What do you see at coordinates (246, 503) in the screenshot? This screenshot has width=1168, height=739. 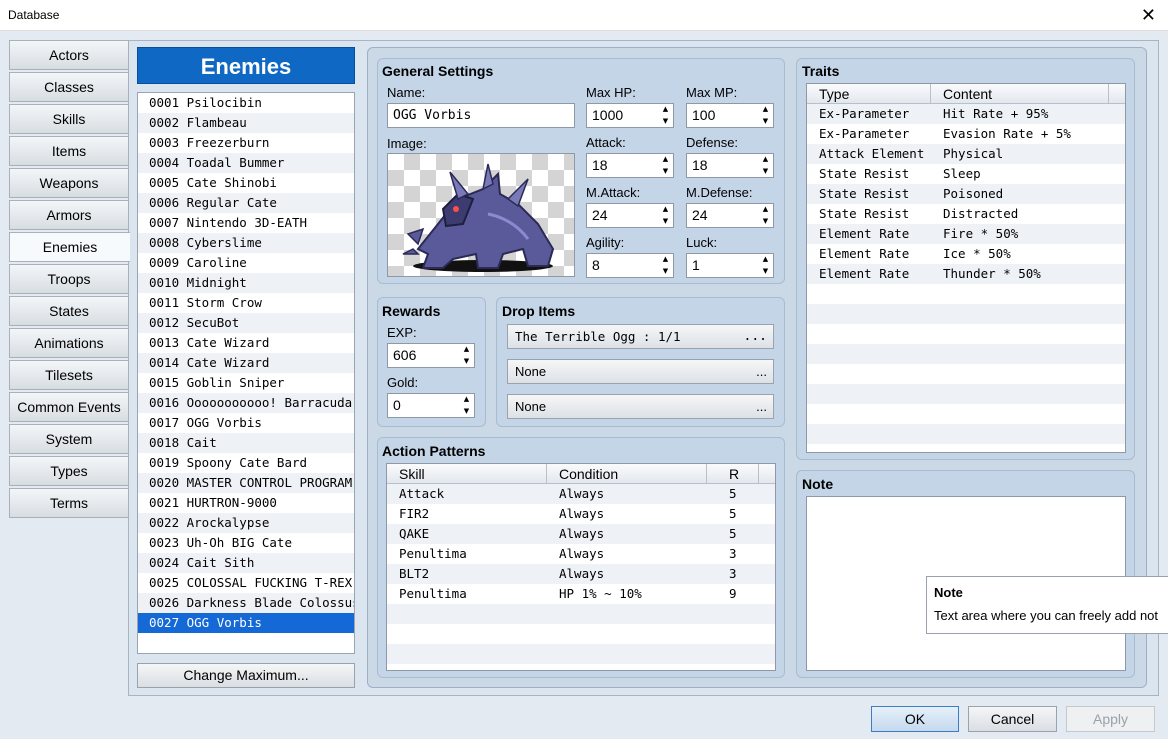 I see `list-item: 0021 HURTRON-9000` at bounding box center [246, 503].